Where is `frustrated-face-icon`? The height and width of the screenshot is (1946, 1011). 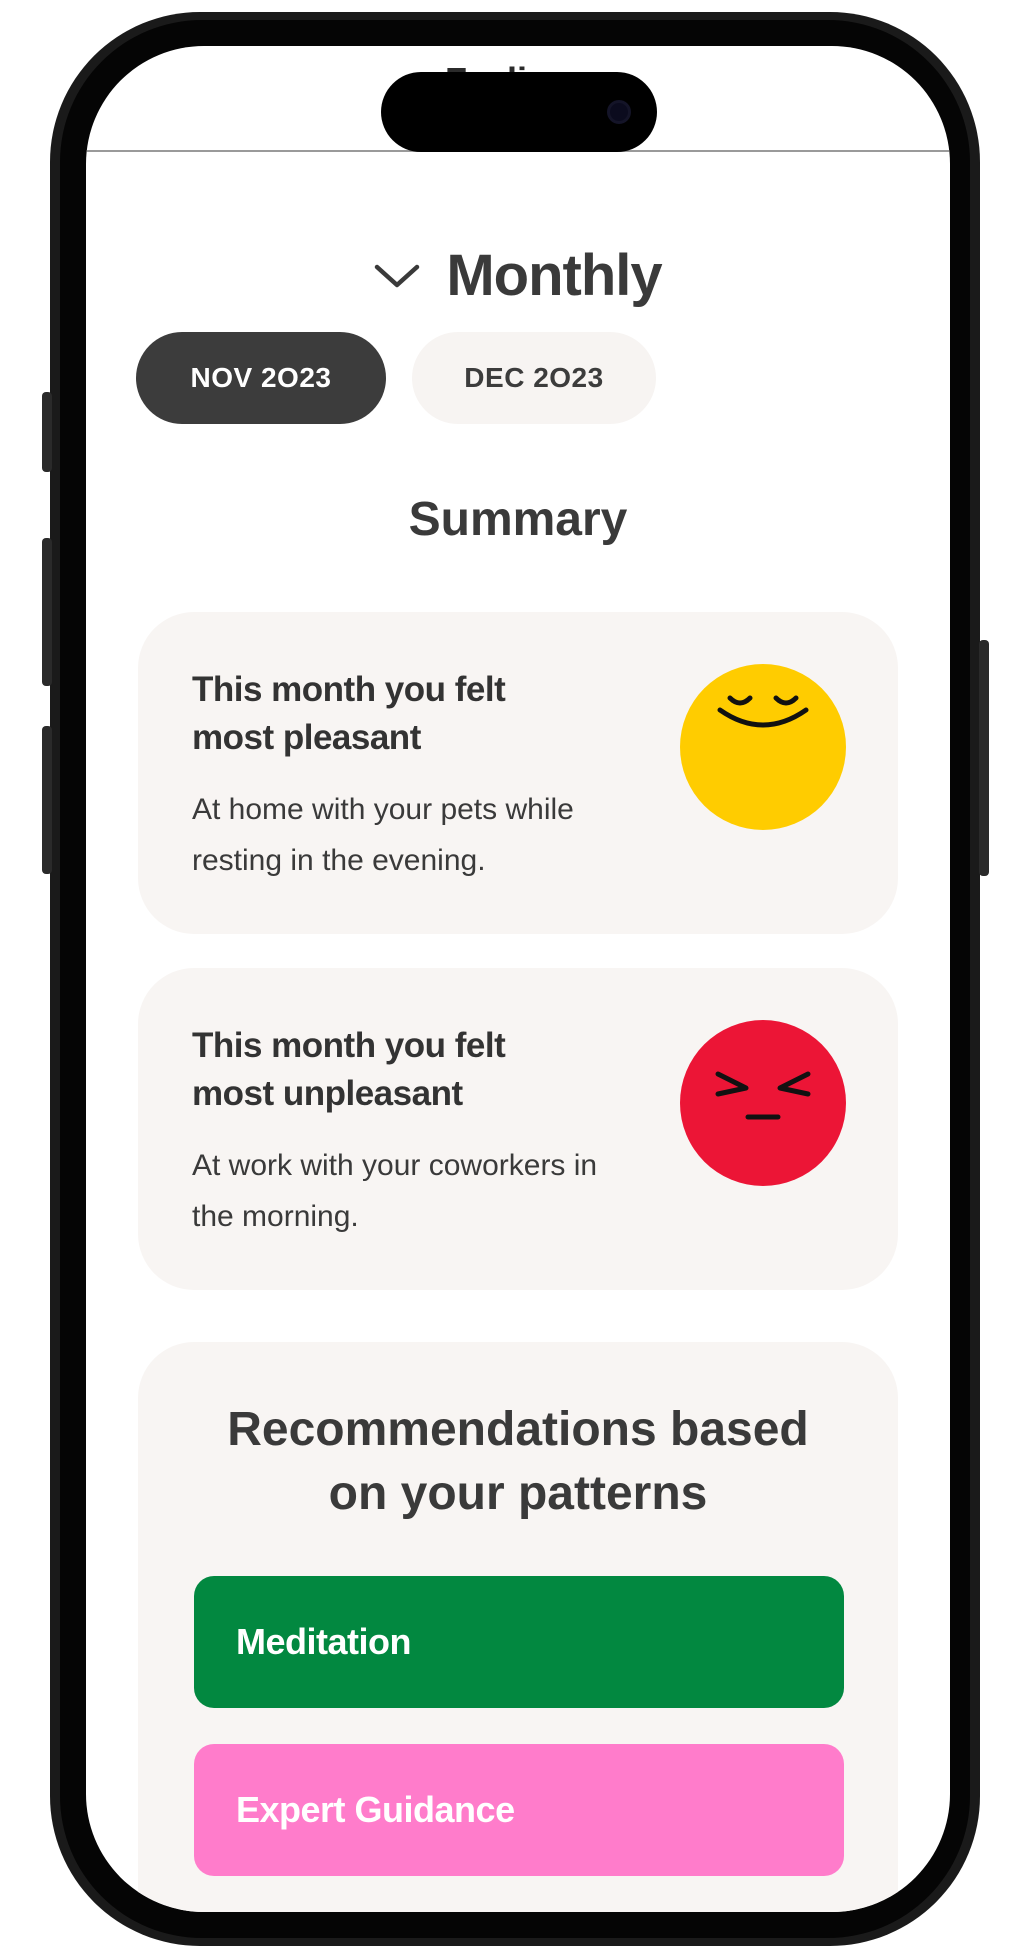 frustrated-face-icon is located at coordinates (763, 1103).